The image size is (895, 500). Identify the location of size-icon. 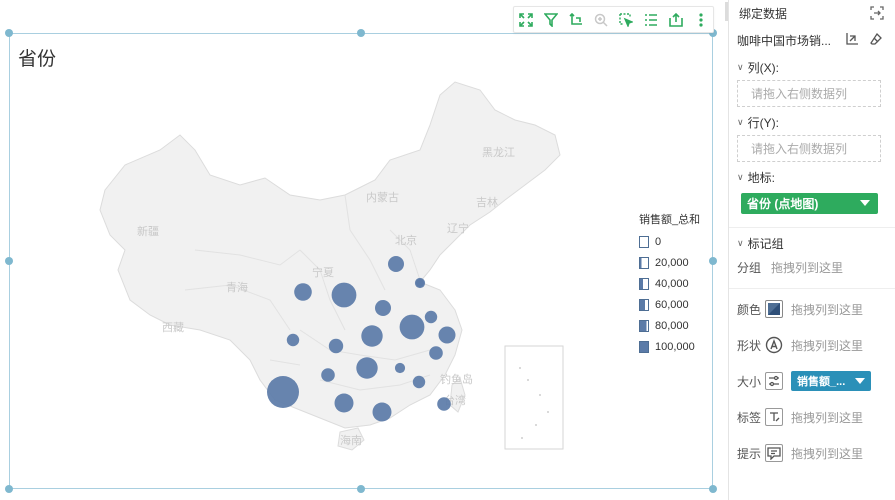
(774, 381).